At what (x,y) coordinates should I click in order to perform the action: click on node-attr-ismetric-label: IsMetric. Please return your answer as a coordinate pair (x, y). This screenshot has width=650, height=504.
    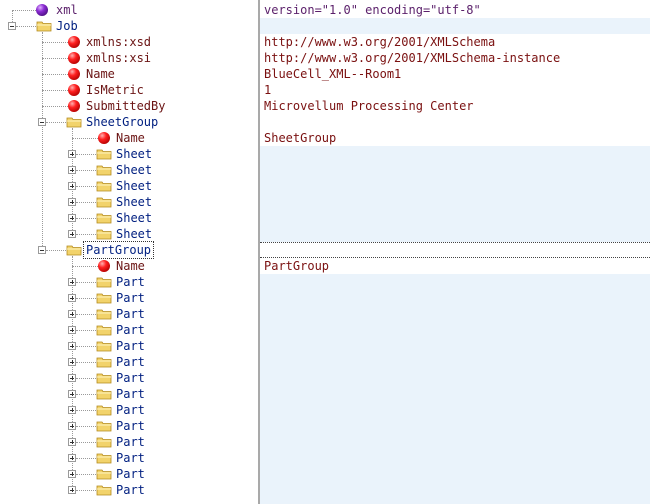
    Looking at the image, I should click on (115, 90).